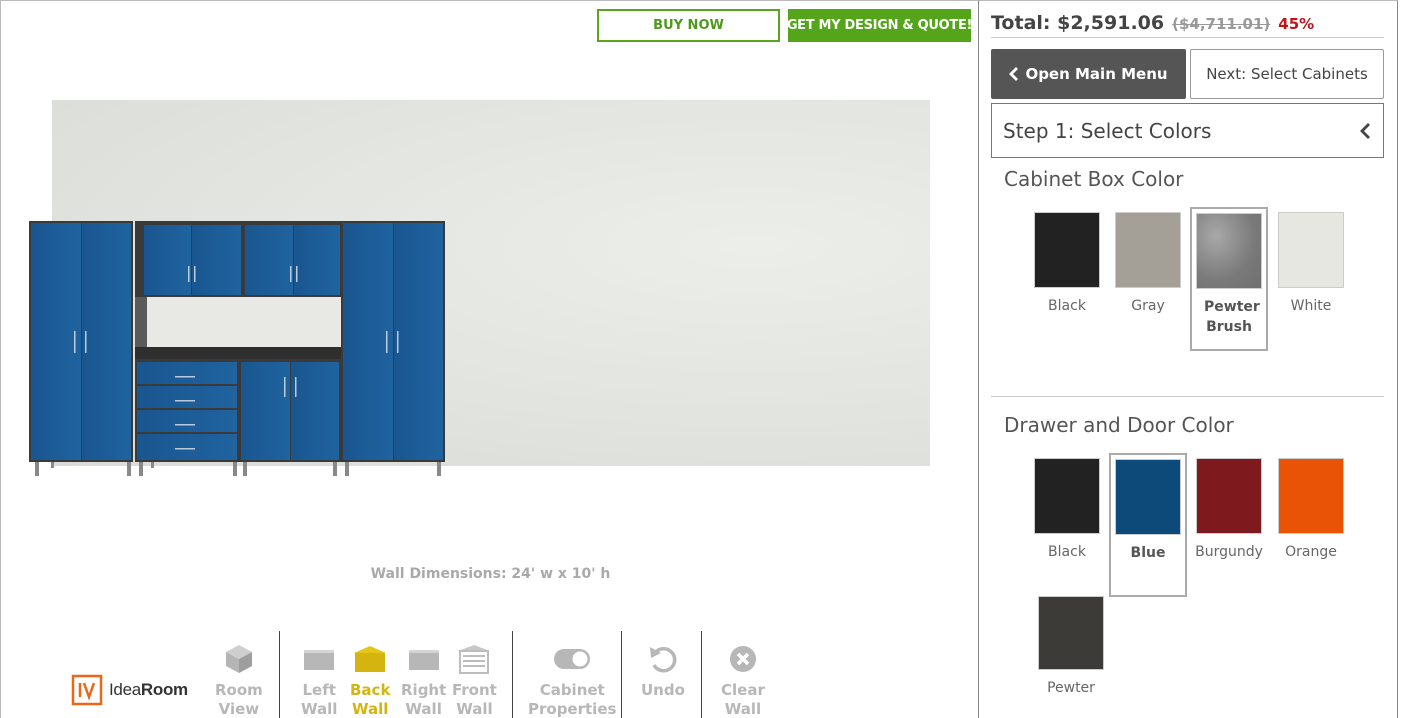 The height and width of the screenshot is (718, 1401). Describe the element at coordinates (1094, 179) in the screenshot. I see `cabinet-box-color-title: Cabinet Box Color` at that location.